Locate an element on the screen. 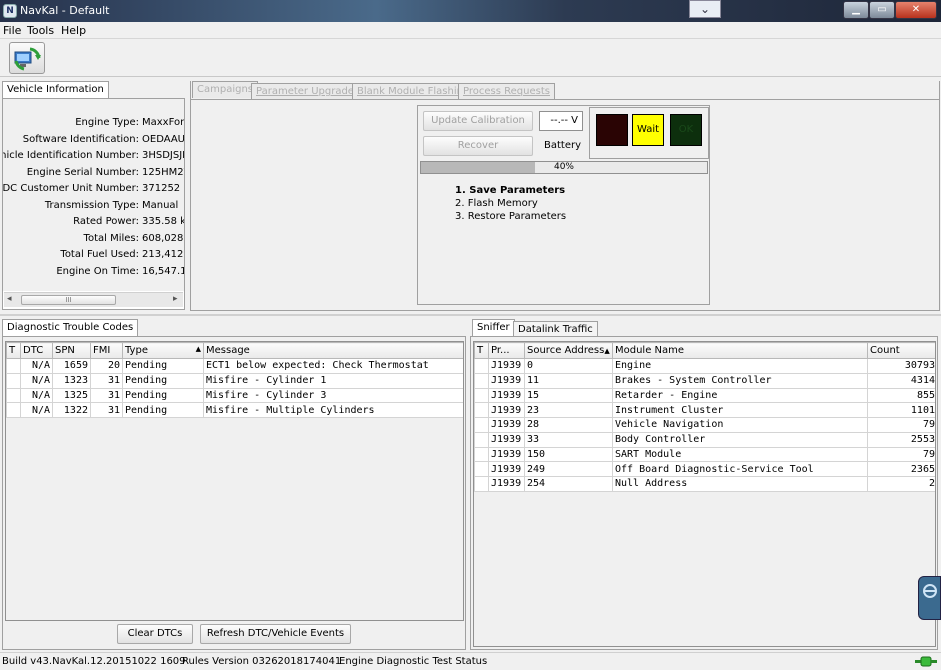 The width and height of the screenshot is (941, 670). table-row: J1939 15 Retarder - Engine 855 is located at coordinates (704, 395).